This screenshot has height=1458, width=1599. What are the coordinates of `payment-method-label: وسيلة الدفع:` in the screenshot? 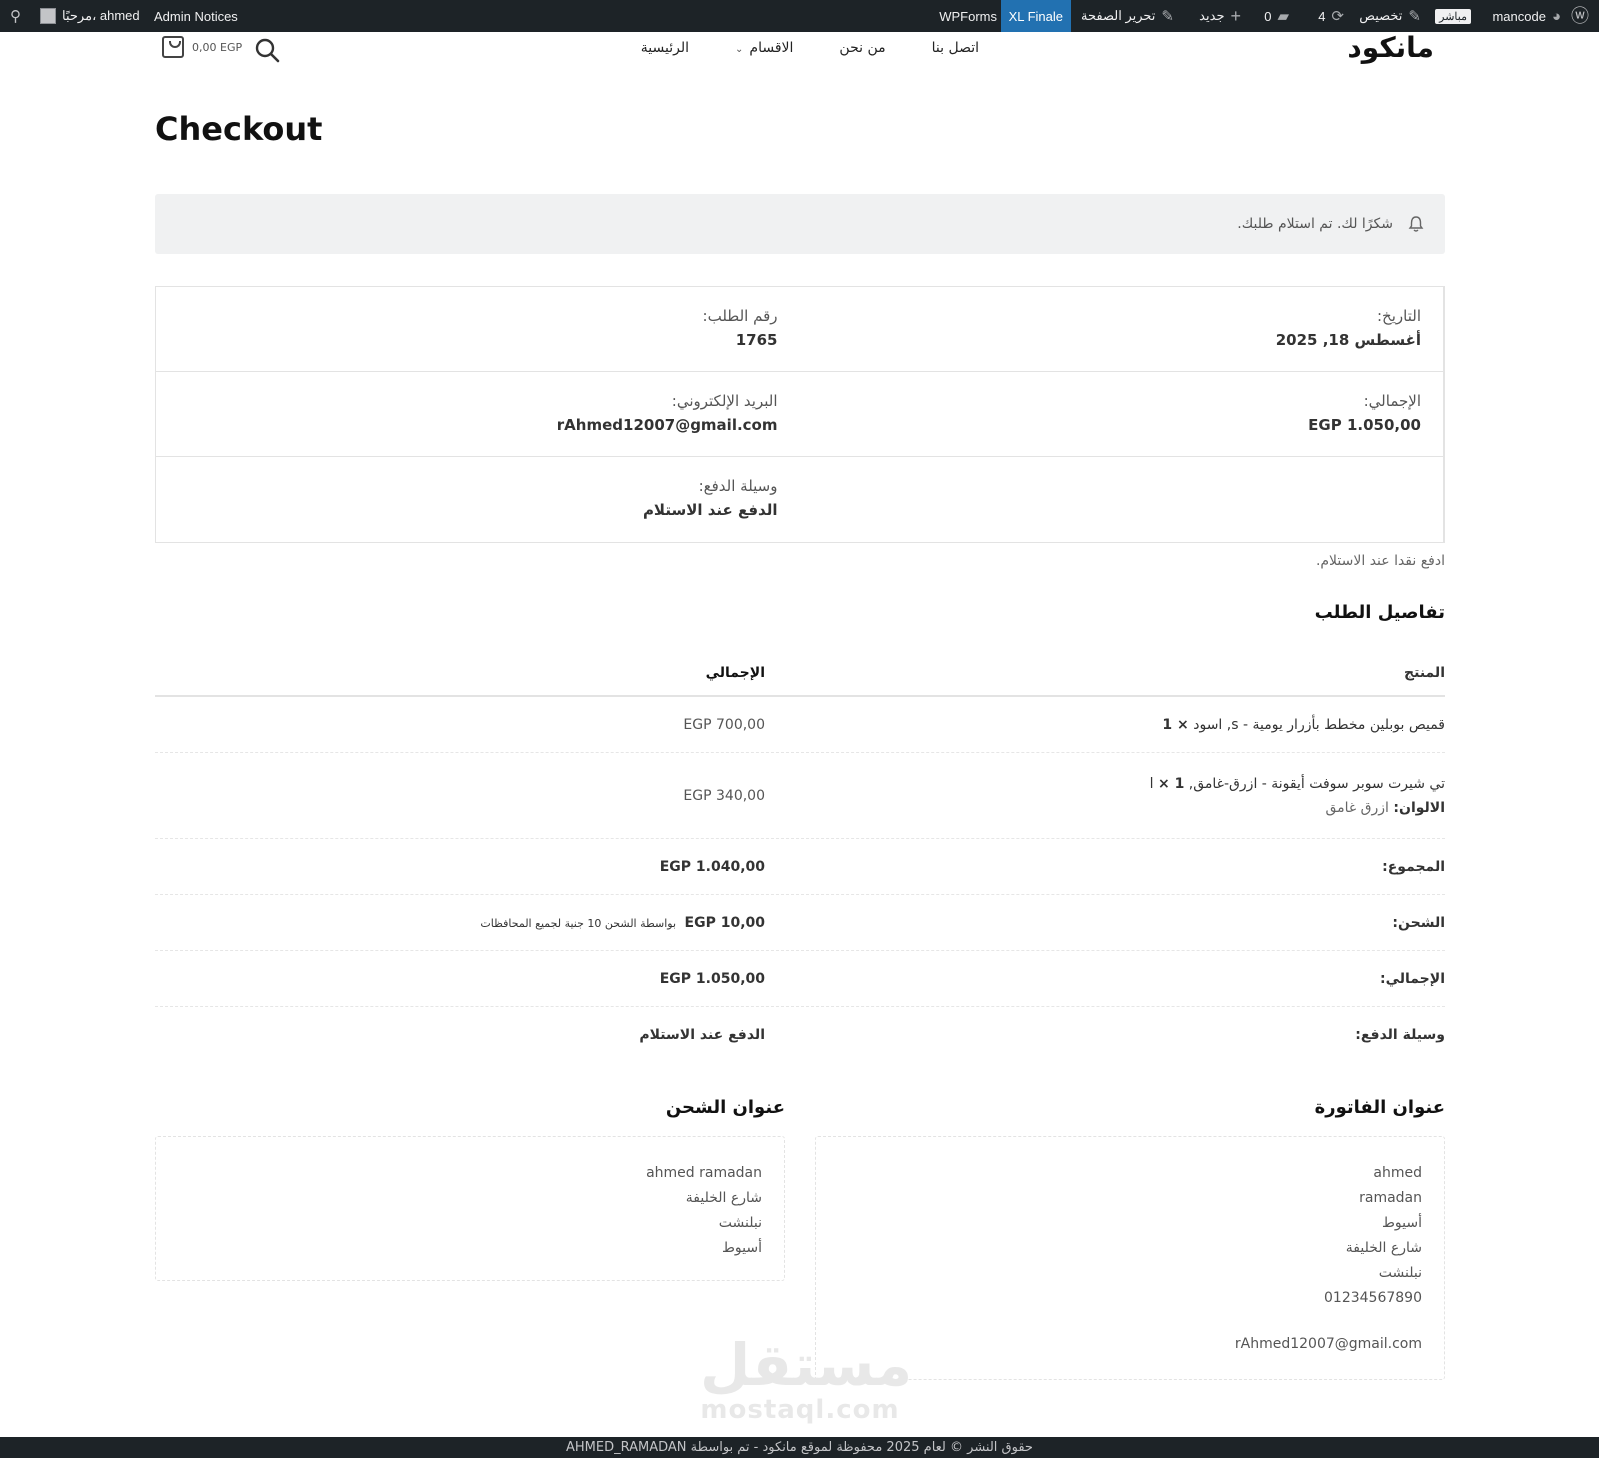 It's located at (1400, 1035).